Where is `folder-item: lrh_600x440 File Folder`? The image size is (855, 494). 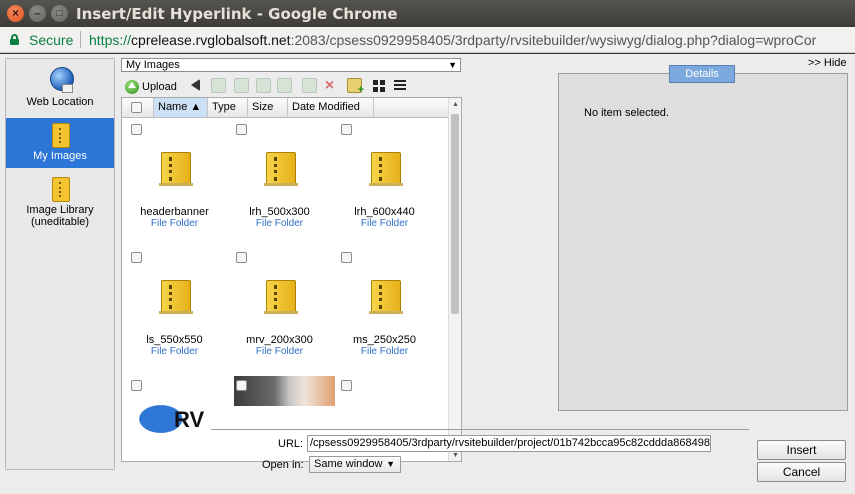 folder-item: lrh_600x440 File Folder is located at coordinates (384, 182).